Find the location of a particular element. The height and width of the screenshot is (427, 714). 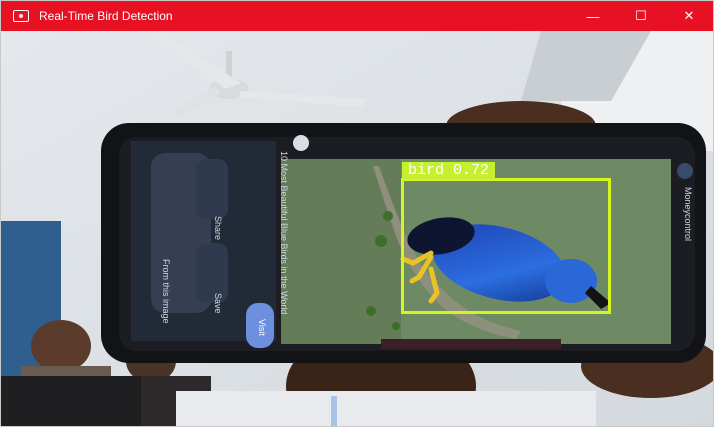

detection-bounding-box is located at coordinates (506, 246).